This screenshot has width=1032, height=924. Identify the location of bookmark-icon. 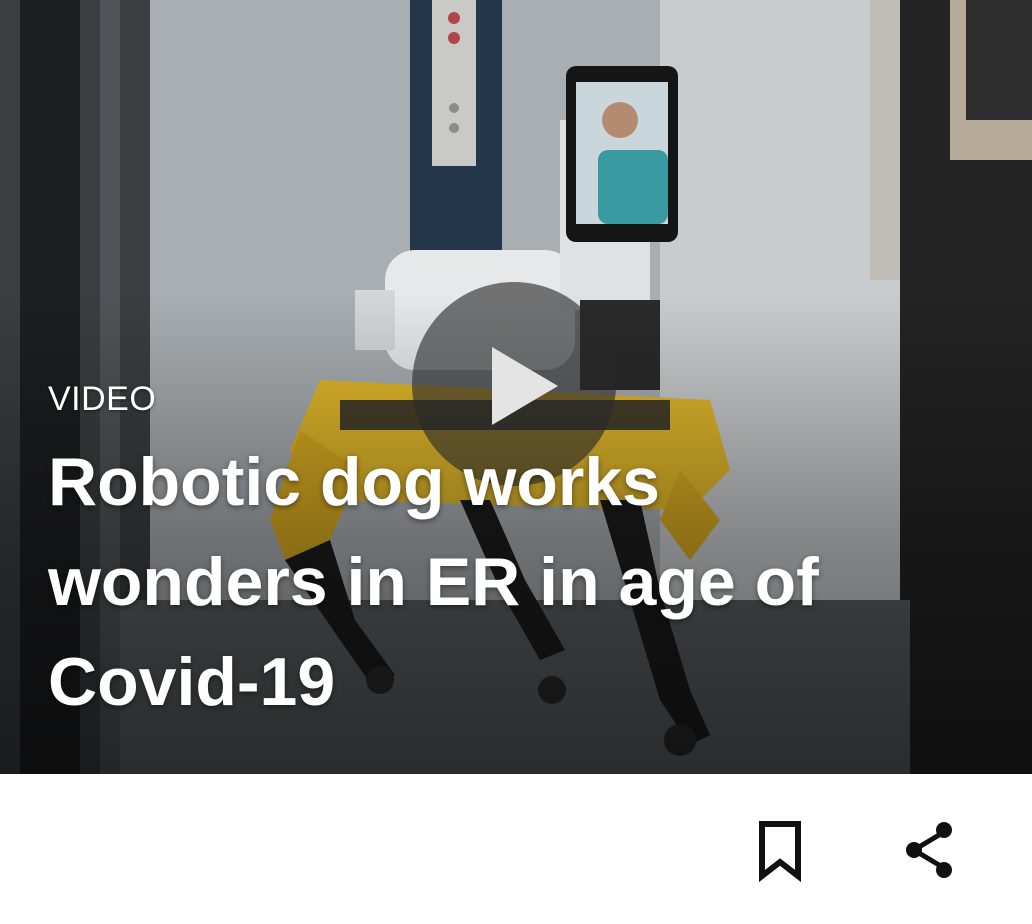
(780, 852).